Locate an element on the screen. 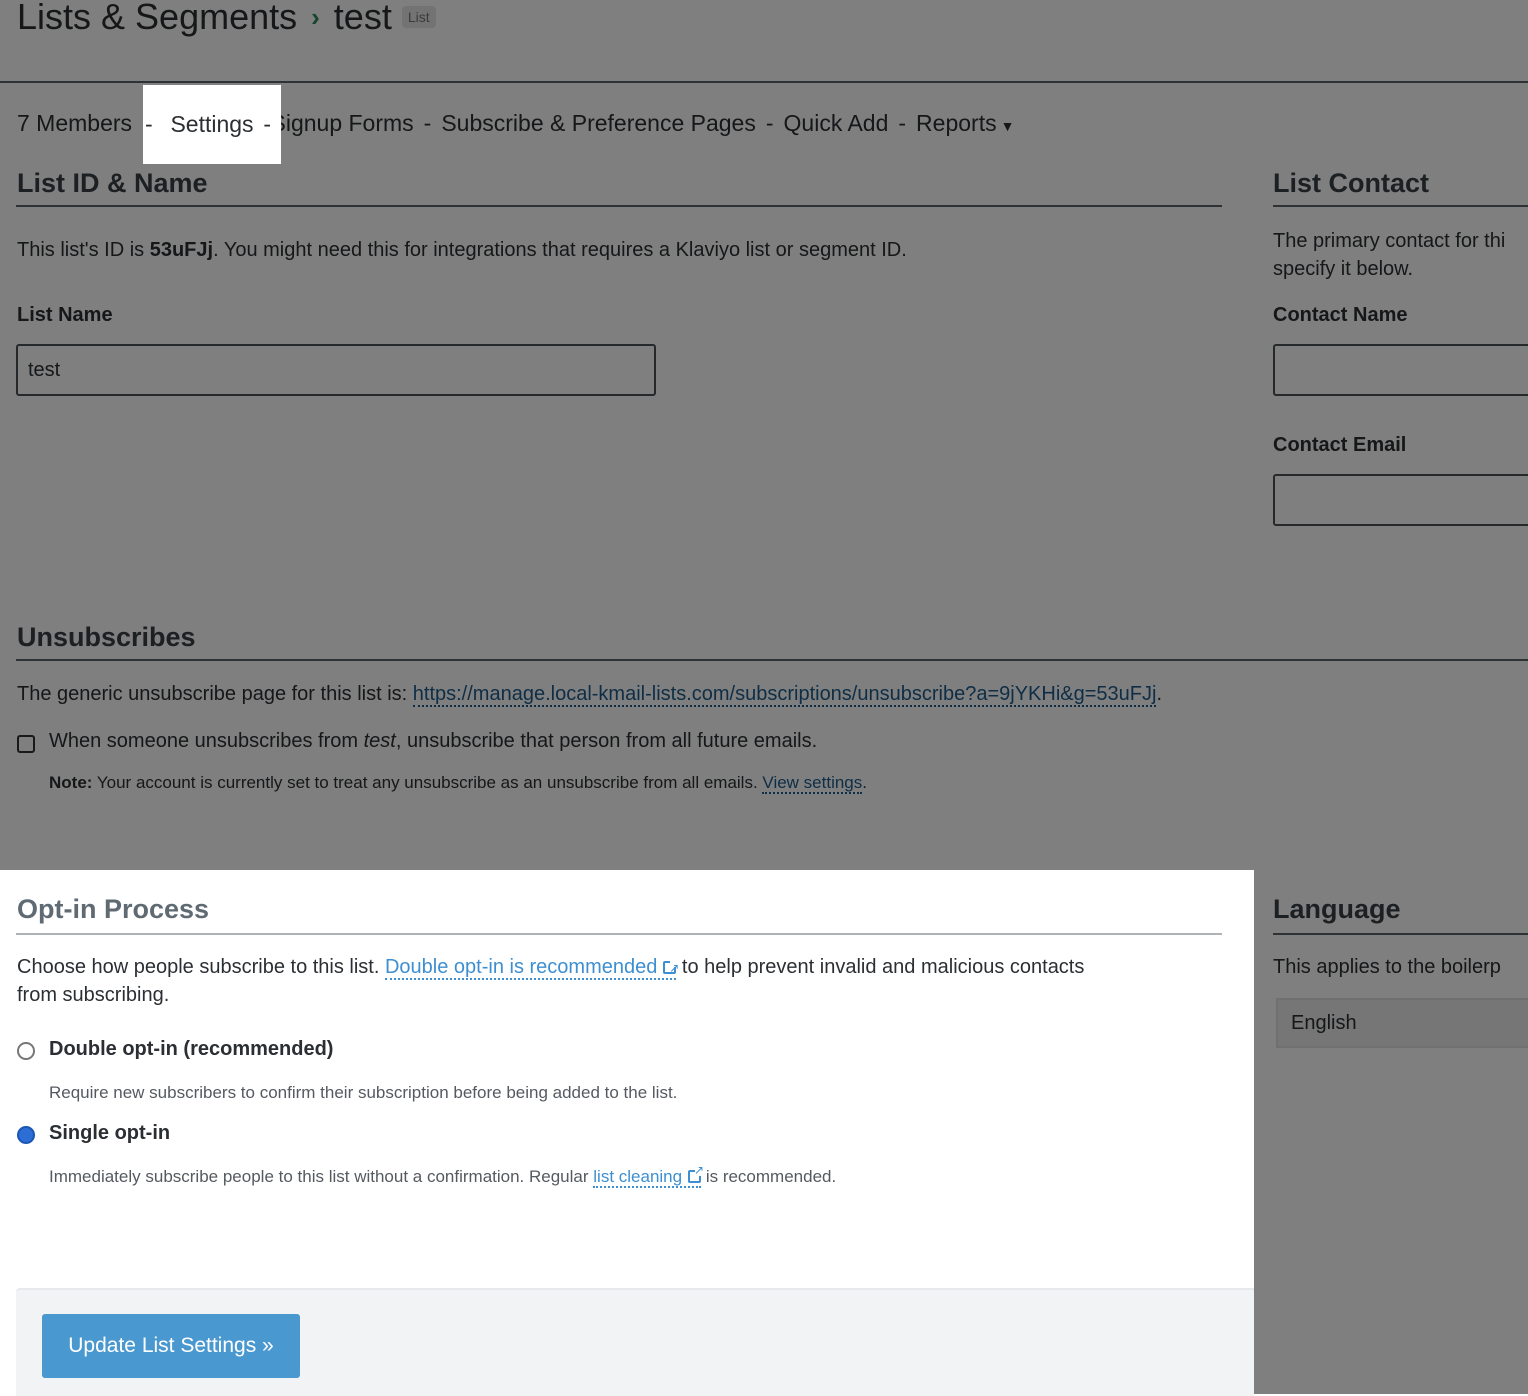 This screenshot has height=1396, width=1528. update-list-settings-button: Update List Settings » is located at coordinates (171, 1346).